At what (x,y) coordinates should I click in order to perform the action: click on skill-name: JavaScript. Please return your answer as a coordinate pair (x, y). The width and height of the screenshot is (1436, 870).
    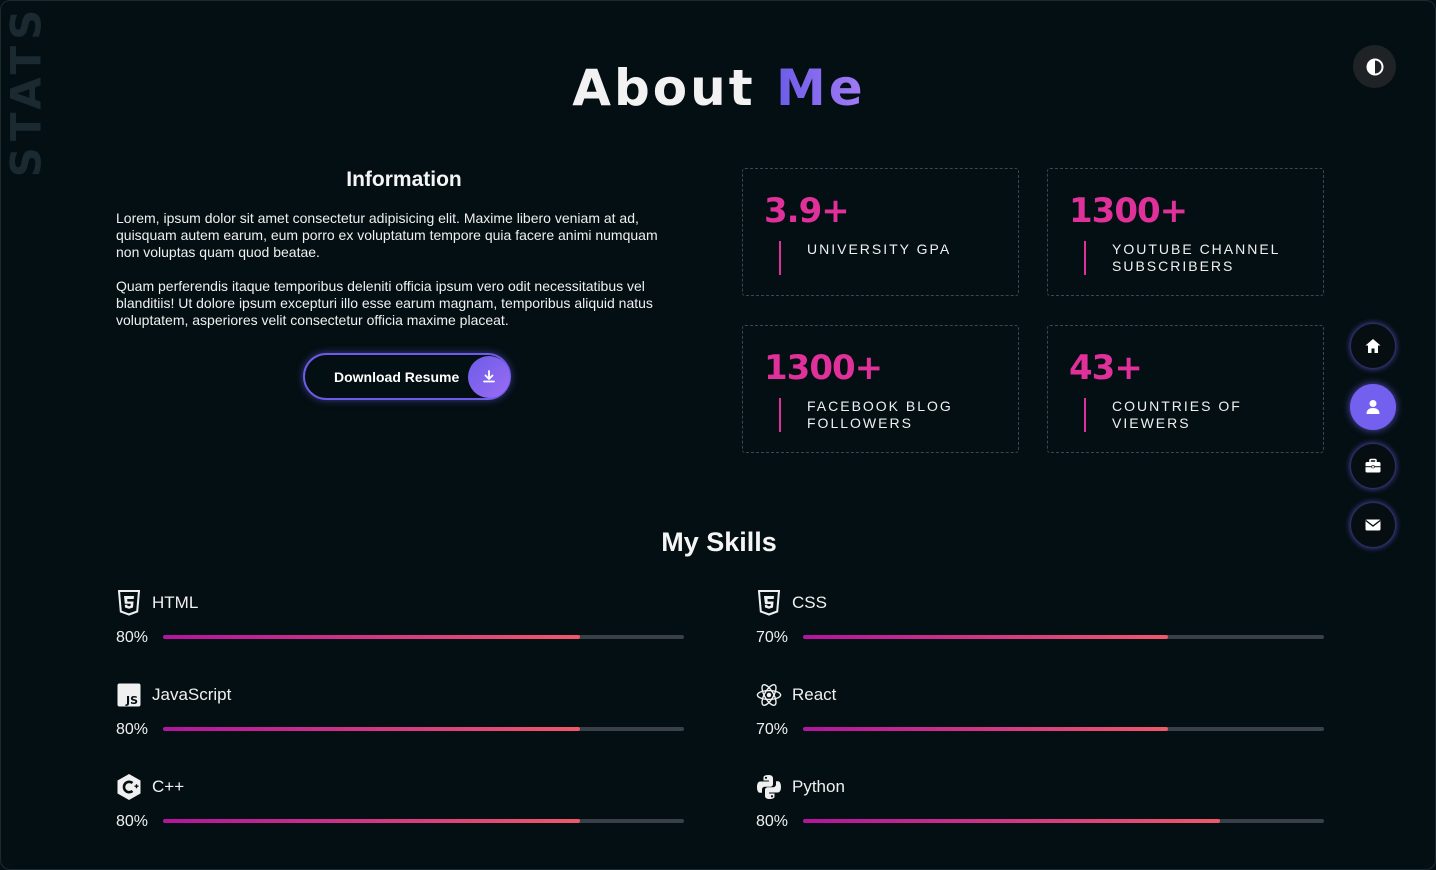
    Looking at the image, I should click on (192, 694).